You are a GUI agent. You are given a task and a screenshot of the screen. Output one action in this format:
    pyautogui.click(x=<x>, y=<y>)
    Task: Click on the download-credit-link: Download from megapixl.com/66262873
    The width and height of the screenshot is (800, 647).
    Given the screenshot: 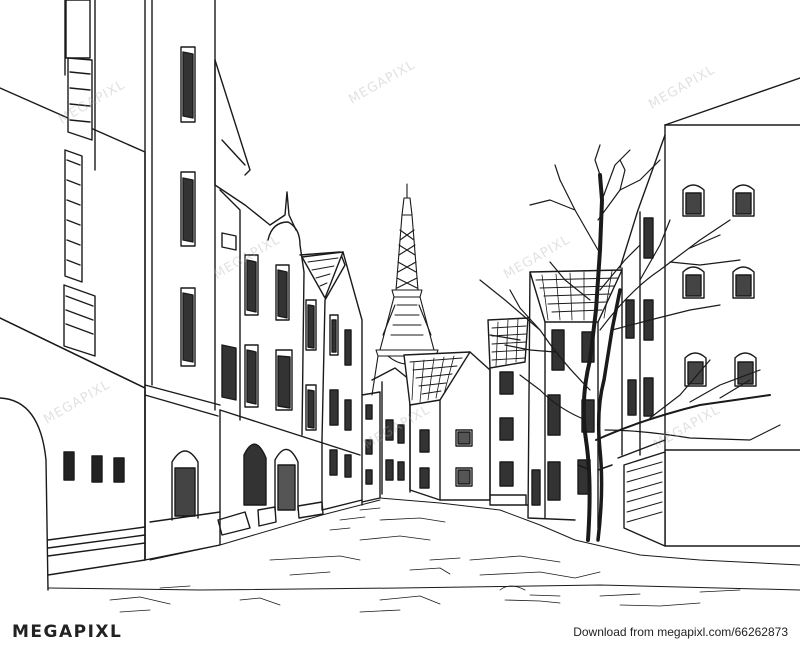 What is the action you would take?
    pyautogui.click(x=680, y=632)
    